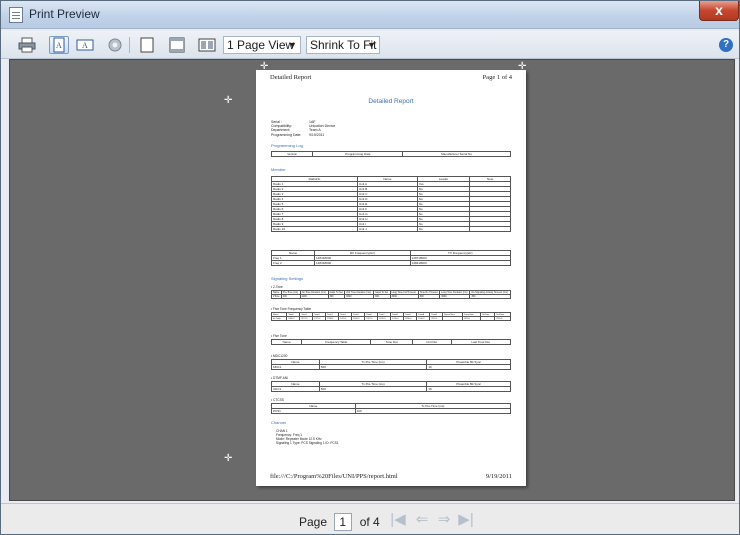 Image resolution: width=740 pixels, height=535 pixels. I want to click on landscape-button: A, so click(85, 45).